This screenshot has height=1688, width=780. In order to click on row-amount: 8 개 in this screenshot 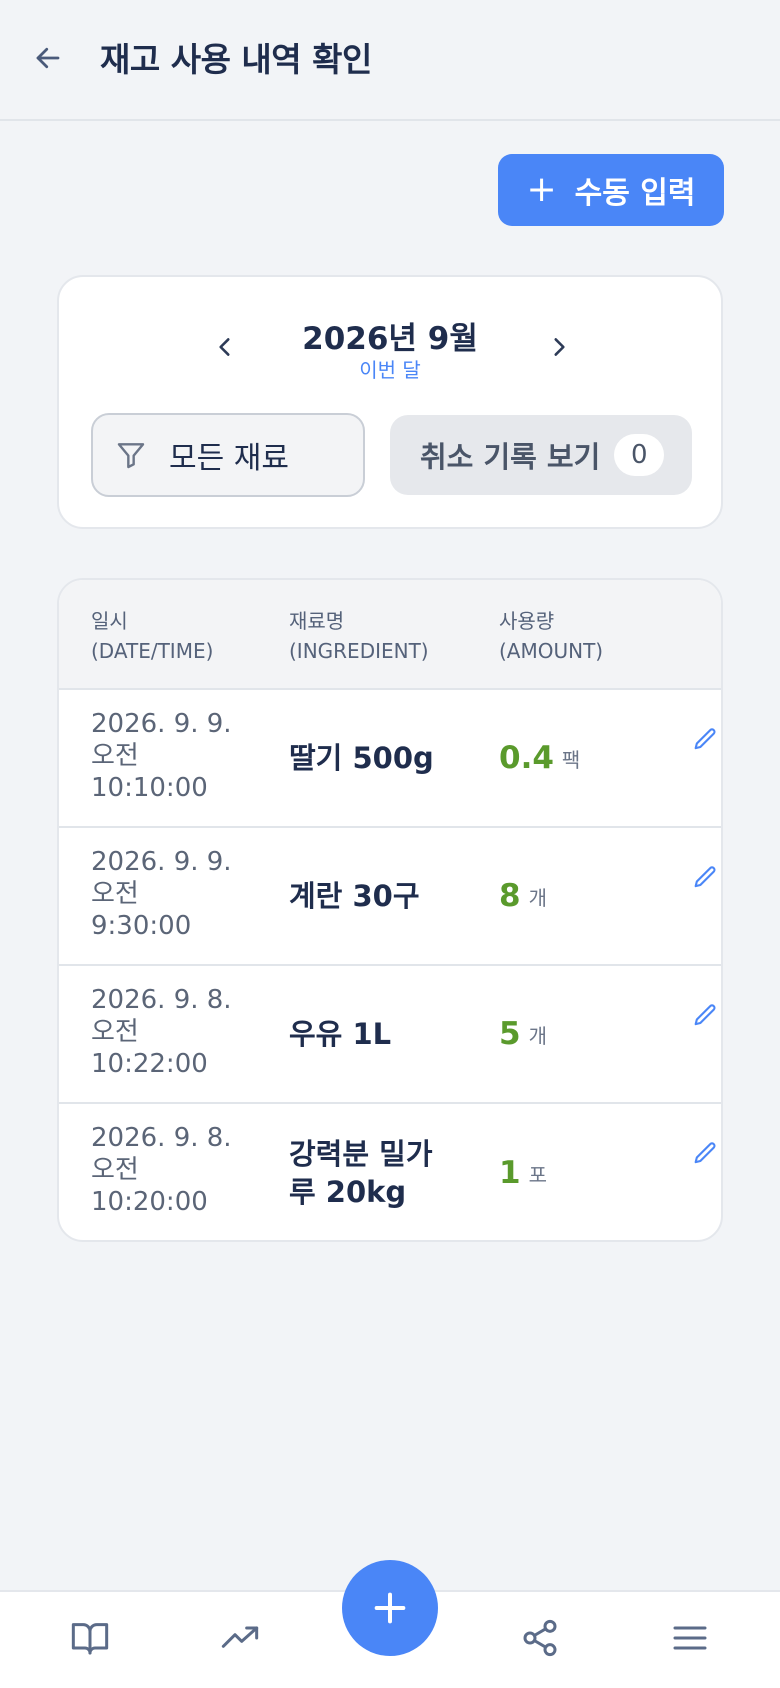, I will do `click(523, 896)`.